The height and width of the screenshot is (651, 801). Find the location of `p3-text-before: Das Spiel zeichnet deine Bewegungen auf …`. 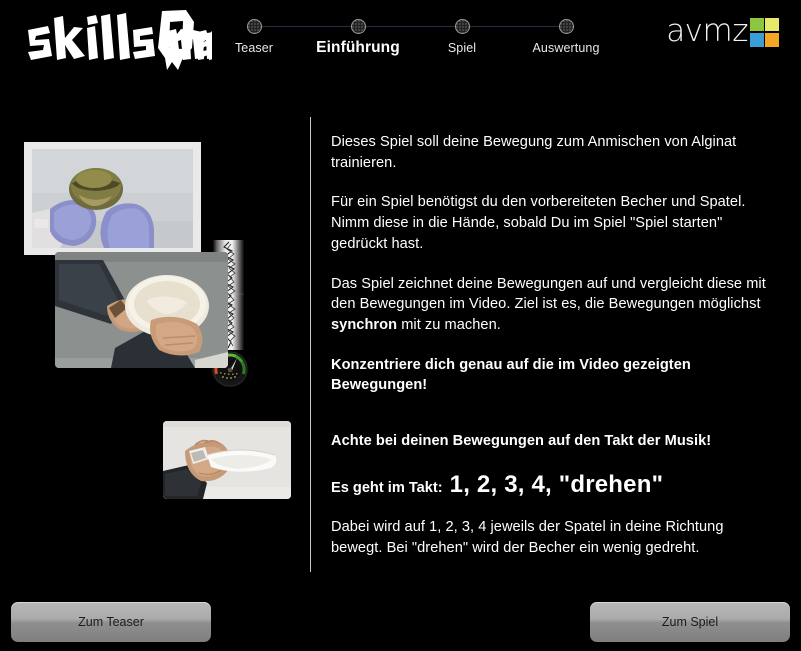

p3-text-before: Das Spiel zeichnet deine Bewegungen auf … is located at coordinates (548, 294).